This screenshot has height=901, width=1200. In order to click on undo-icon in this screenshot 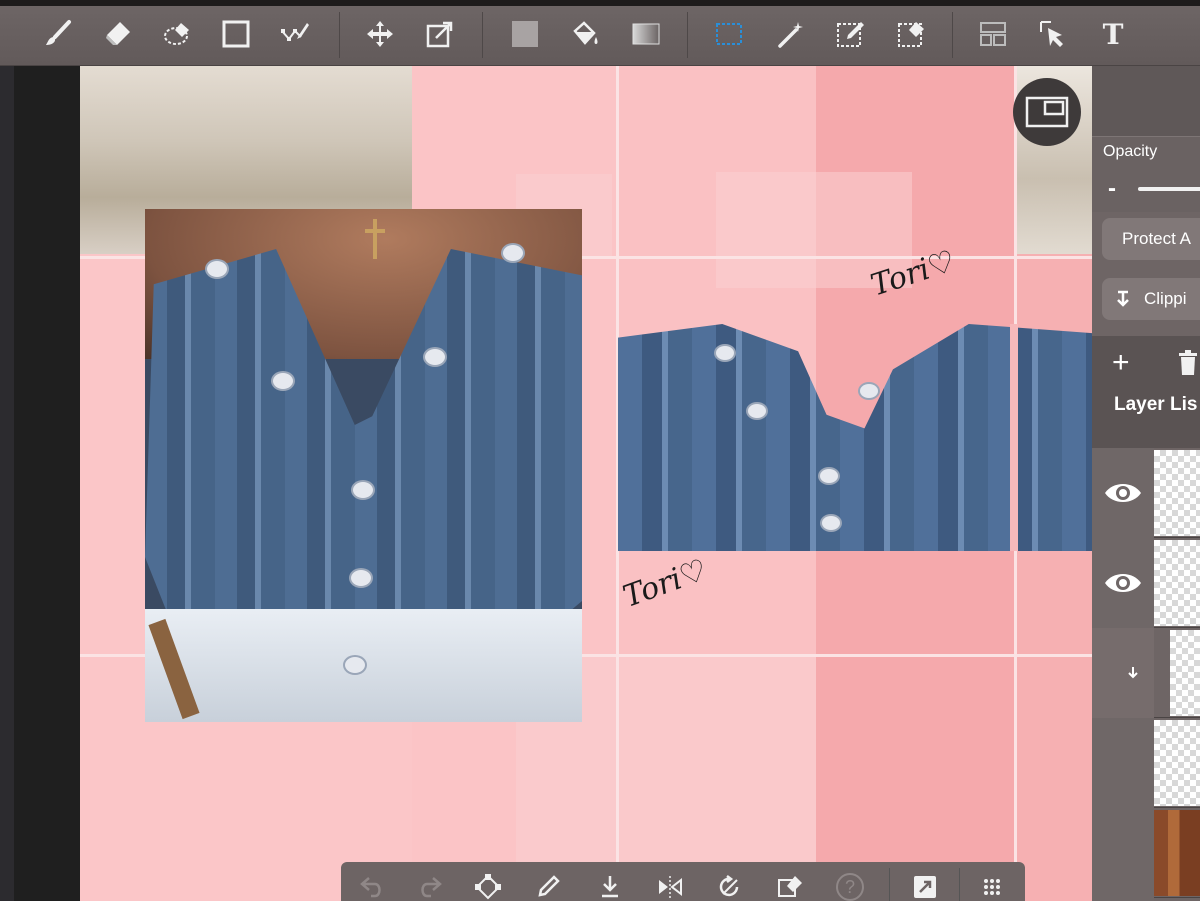, I will do `click(370, 887)`.